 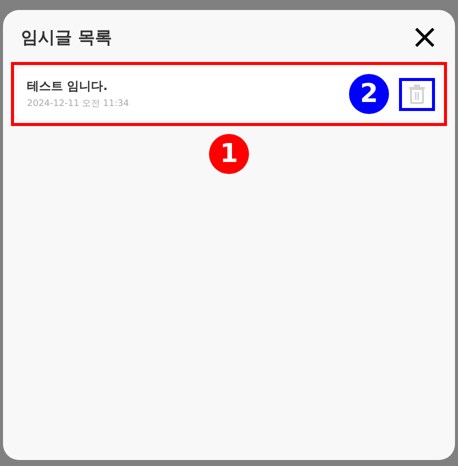 I want to click on delete-button, so click(x=417, y=94).